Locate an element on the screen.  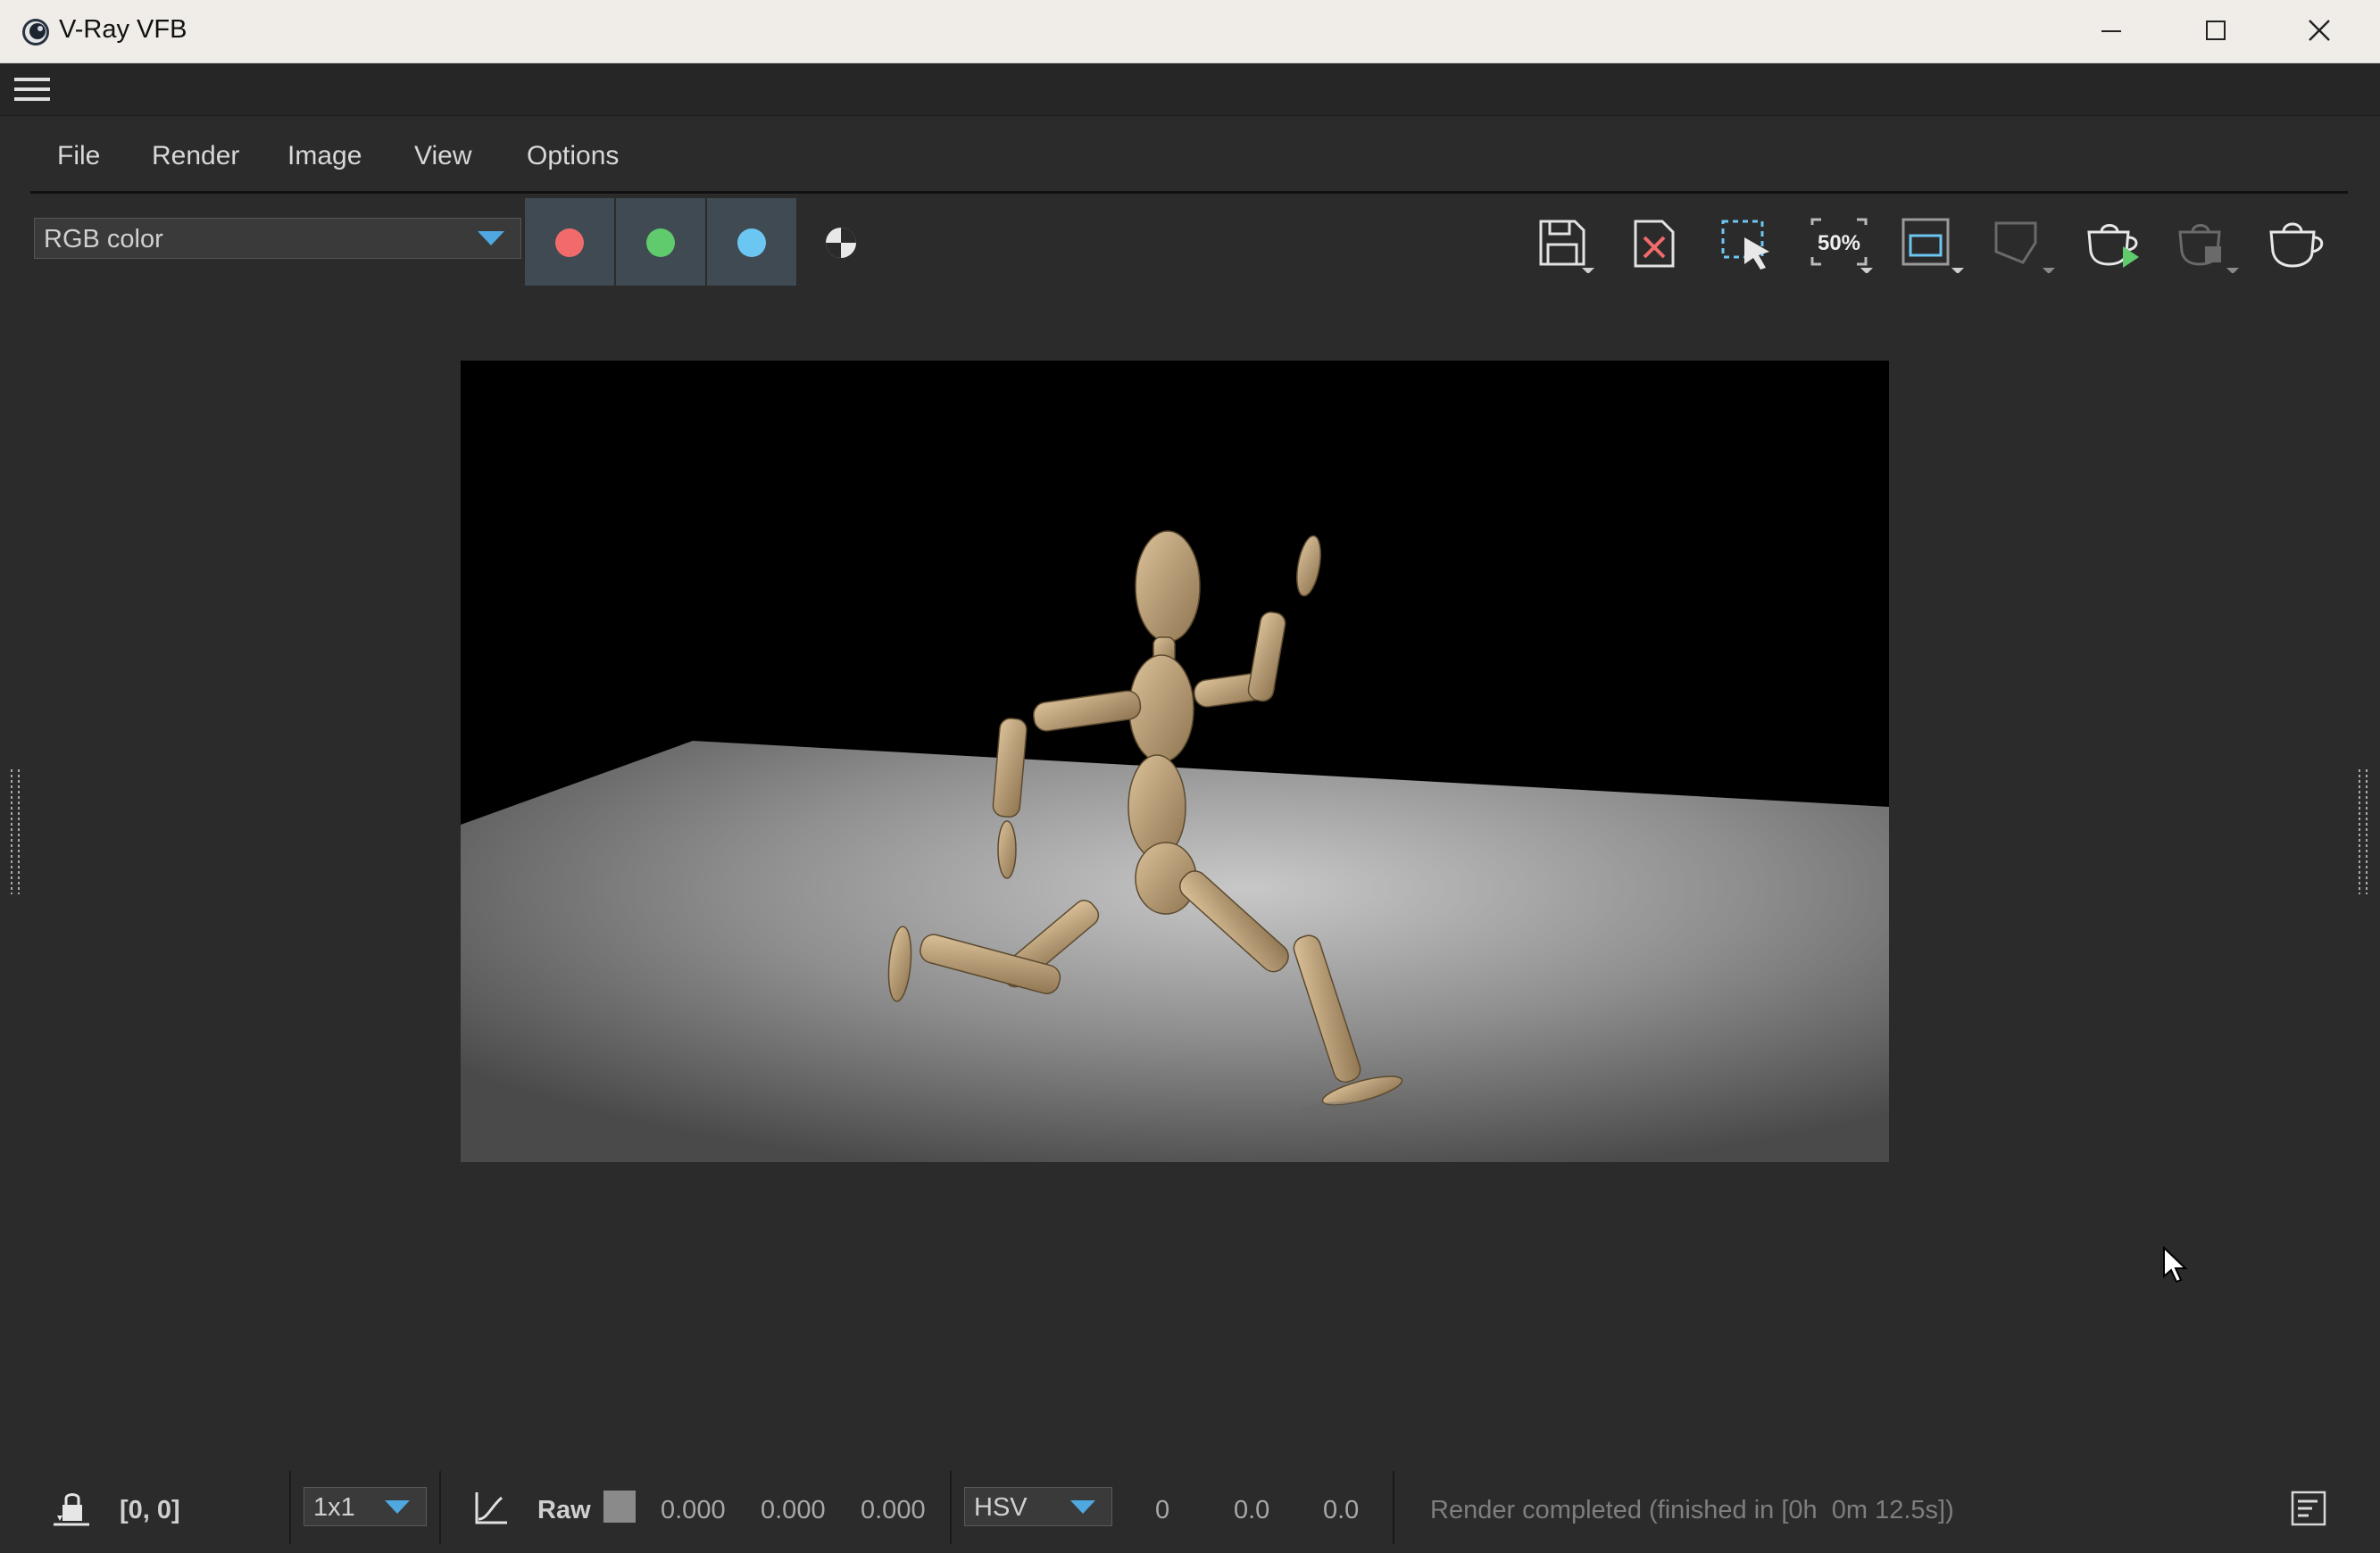
display-region-icon is located at coordinates (1933, 246).